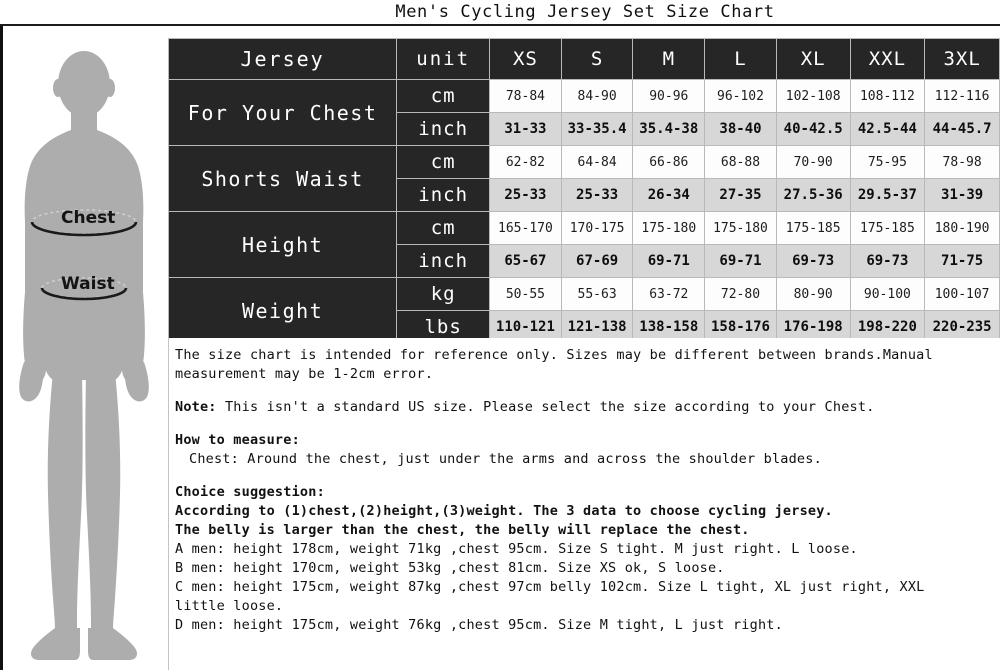 The width and height of the screenshot is (1000, 670). What do you see at coordinates (962, 294) in the screenshot?
I see `value-cell: 100-107` at bounding box center [962, 294].